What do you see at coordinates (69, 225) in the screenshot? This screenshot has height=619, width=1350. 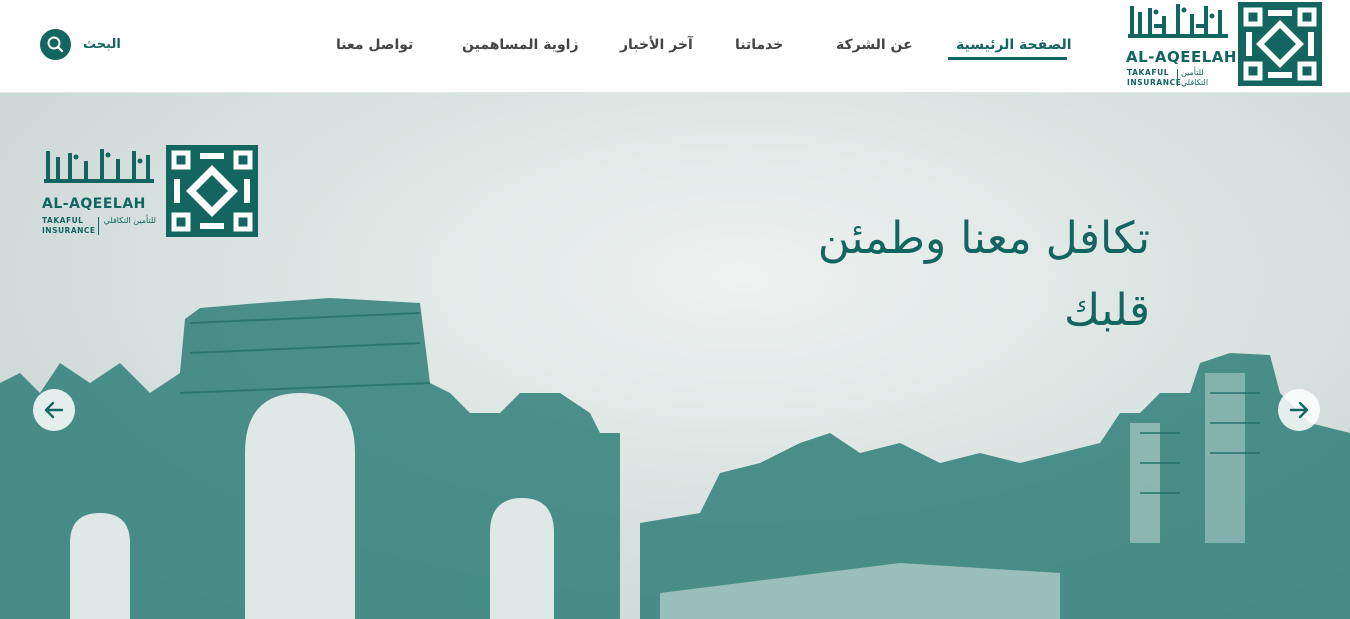 I see `hero-logo-sub-en: TAKAFUL INSURANCE` at bounding box center [69, 225].